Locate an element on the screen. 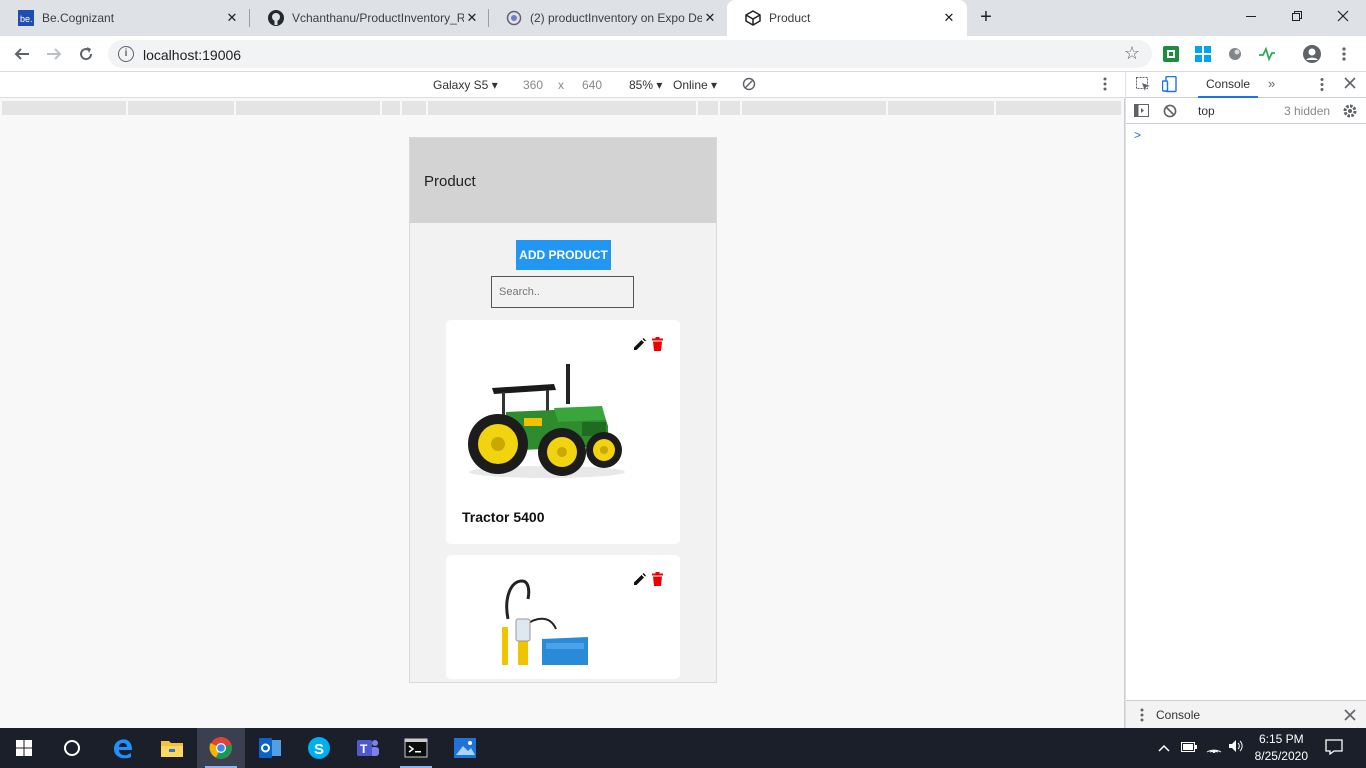 The height and width of the screenshot is (768, 1366). close-drawer-icon is located at coordinates (1350, 716).